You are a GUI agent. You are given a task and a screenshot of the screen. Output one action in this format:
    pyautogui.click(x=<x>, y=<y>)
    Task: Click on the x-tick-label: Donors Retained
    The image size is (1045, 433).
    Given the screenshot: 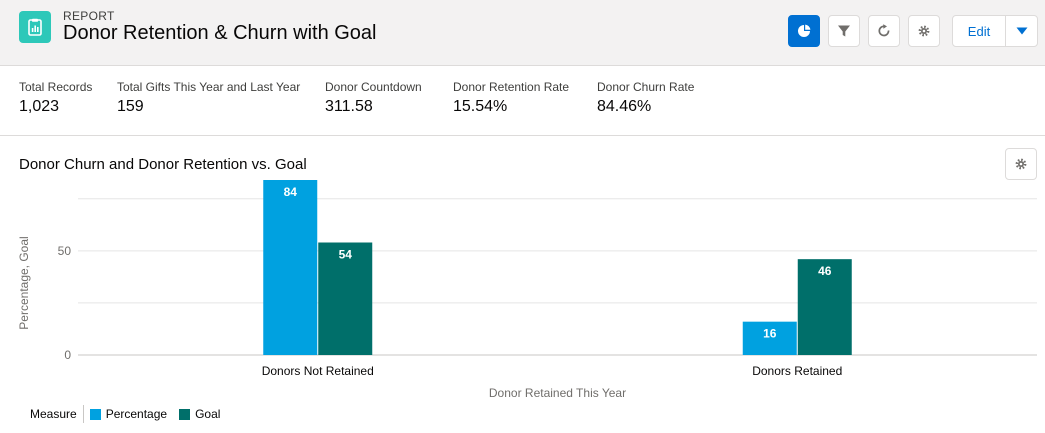 What is the action you would take?
    pyautogui.click(x=797, y=371)
    